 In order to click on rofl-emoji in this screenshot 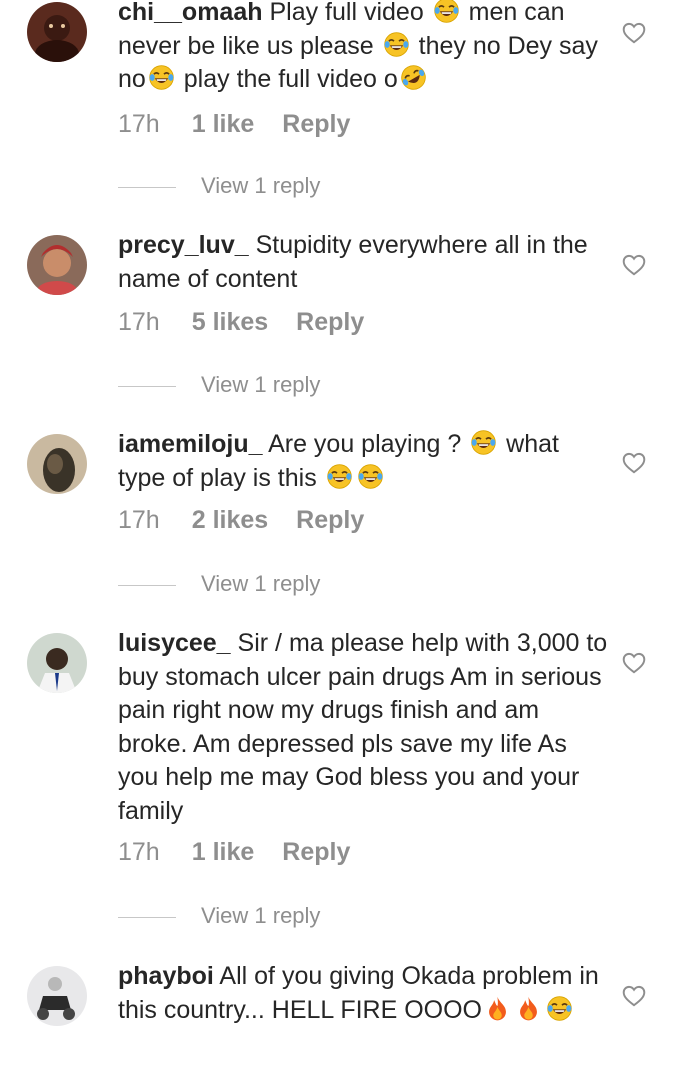, I will do `click(413, 77)`.